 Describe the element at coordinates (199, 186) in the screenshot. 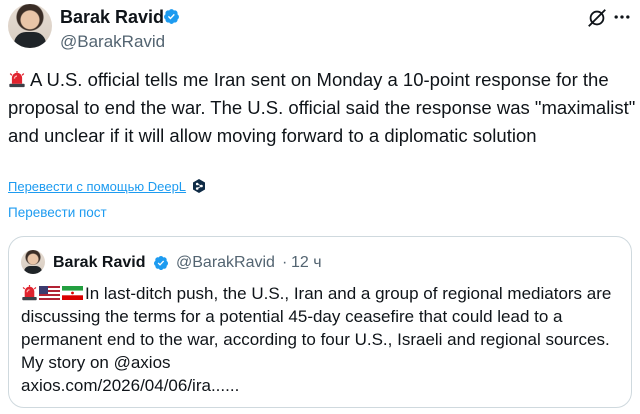

I see `deepl-icon` at that location.